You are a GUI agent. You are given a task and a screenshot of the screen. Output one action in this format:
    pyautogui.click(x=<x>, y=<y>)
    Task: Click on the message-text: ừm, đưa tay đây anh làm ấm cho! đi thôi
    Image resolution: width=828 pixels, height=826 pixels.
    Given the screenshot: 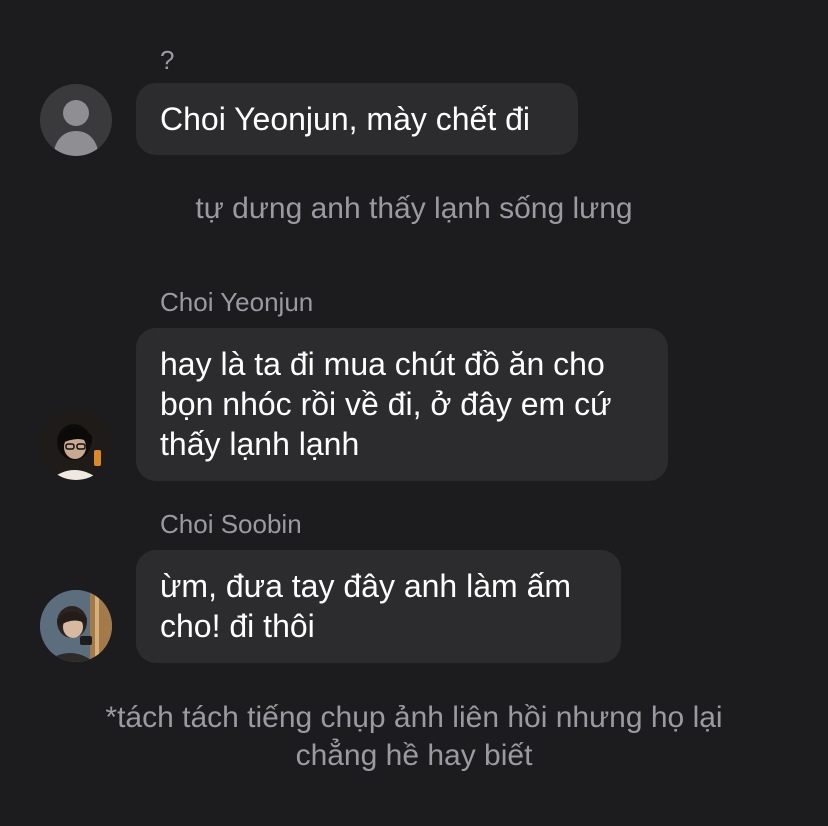 What is the action you would take?
    pyautogui.click(x=366, y=606)
    